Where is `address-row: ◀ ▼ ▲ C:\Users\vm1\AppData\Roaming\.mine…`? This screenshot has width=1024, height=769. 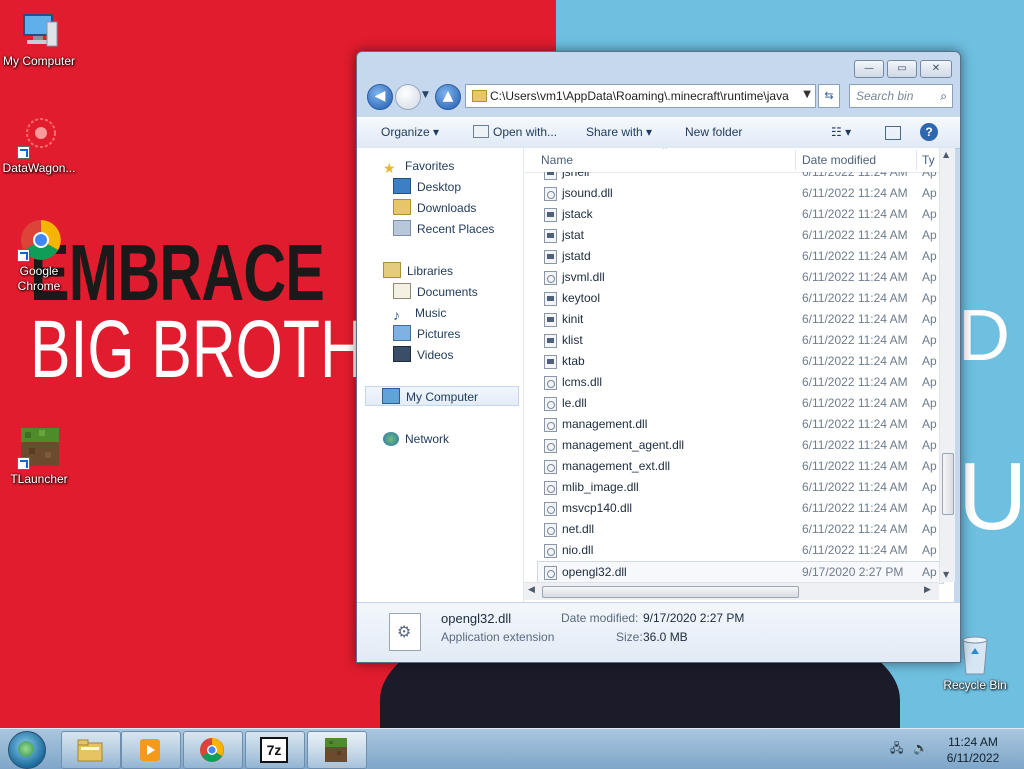
address-row: ◀ ▼ ▲ C:\Users\vm1\AppData\Roaming\.mine… is located at coordinates (659, 96).